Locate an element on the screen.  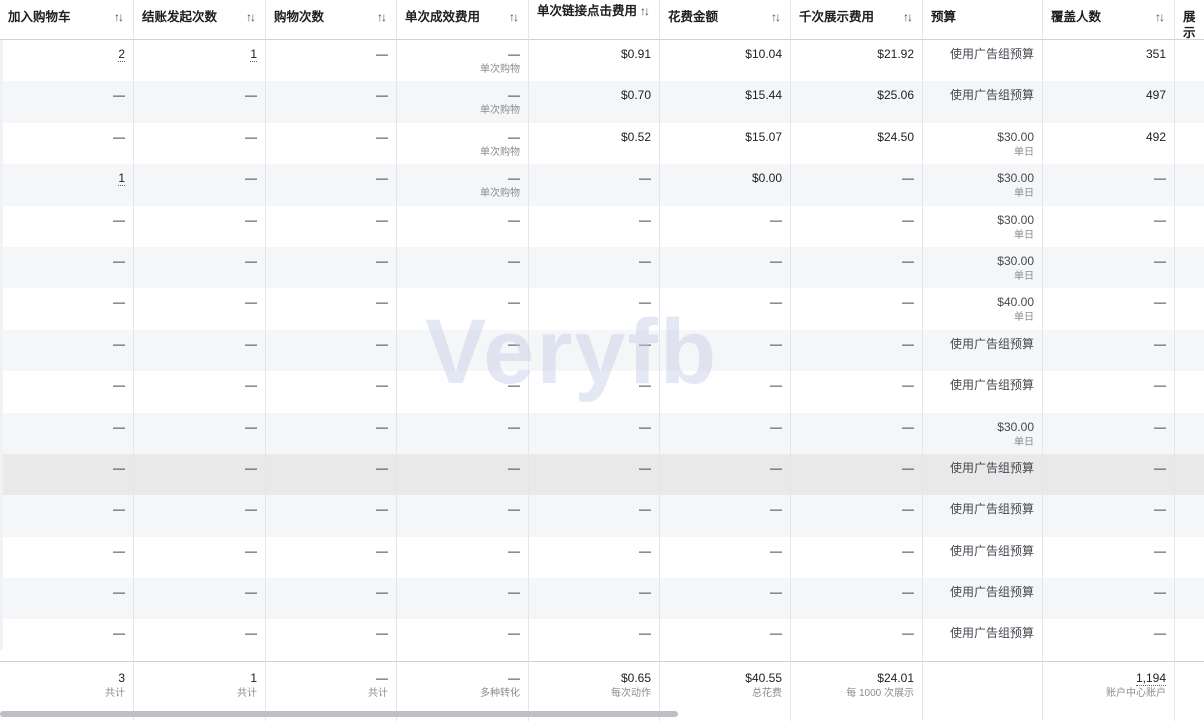
column-header-impressions: 展示 is located at coordinates (1189, 20).